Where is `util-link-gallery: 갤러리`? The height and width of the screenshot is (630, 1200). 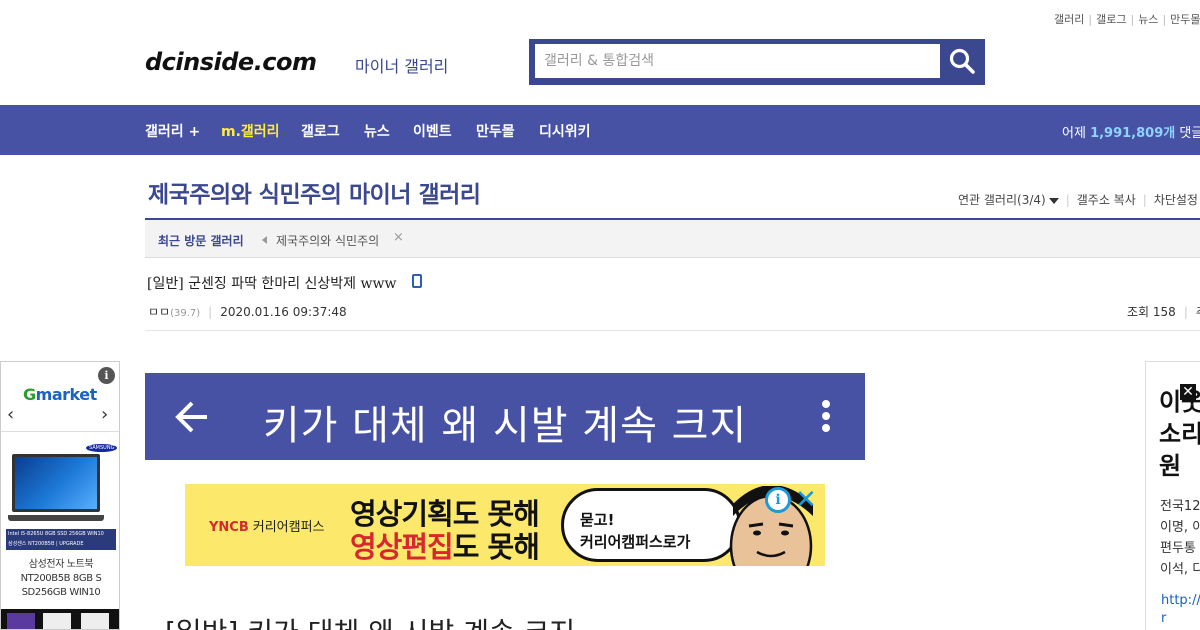
util-link-gallery: 갤러리 is located at coordinates (1069, 19).